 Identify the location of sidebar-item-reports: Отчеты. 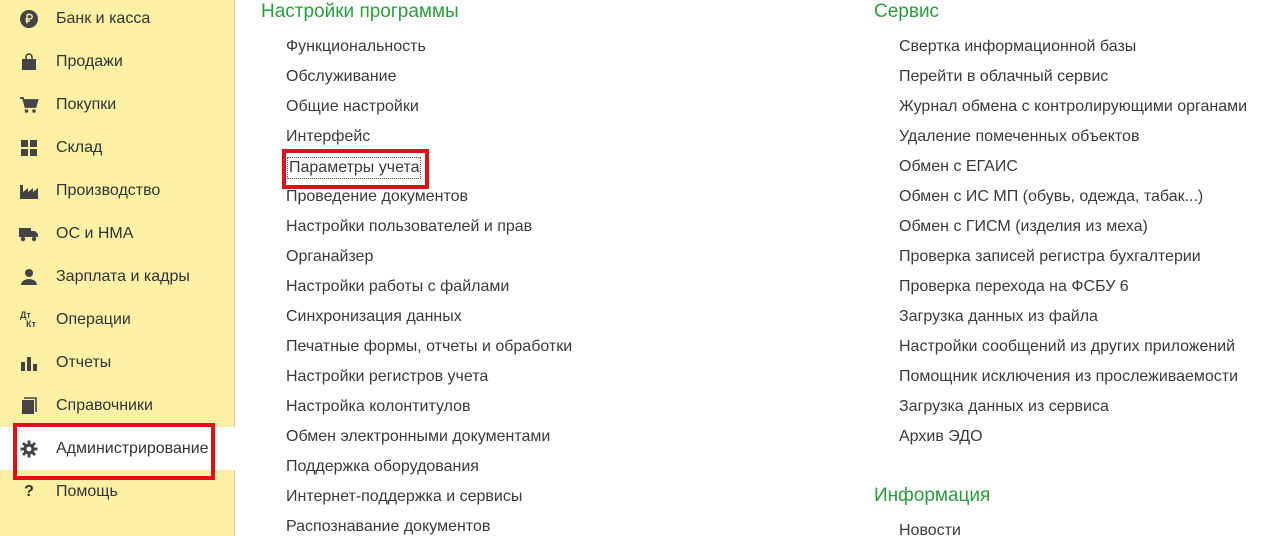
(117, 362).